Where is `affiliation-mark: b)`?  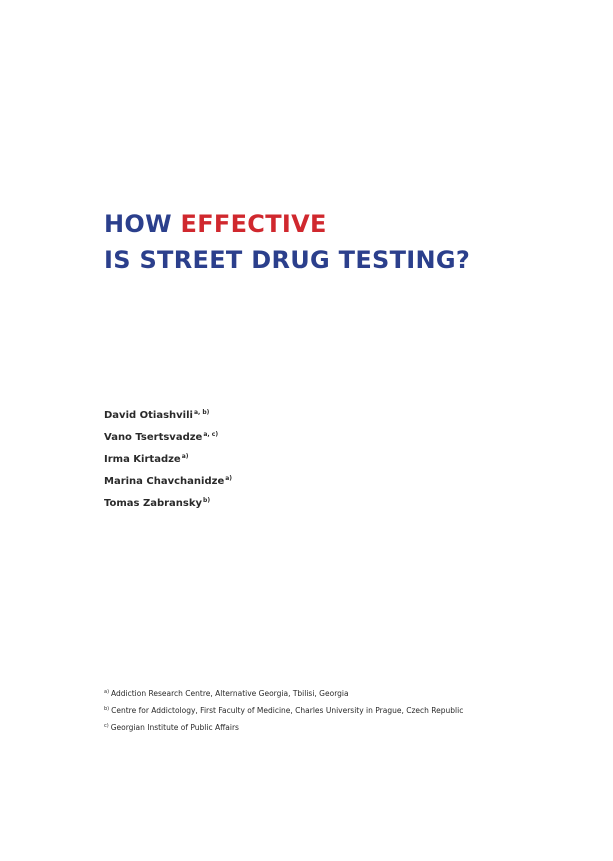 affiliation-mark: b) is located at coordinates (107, 709).